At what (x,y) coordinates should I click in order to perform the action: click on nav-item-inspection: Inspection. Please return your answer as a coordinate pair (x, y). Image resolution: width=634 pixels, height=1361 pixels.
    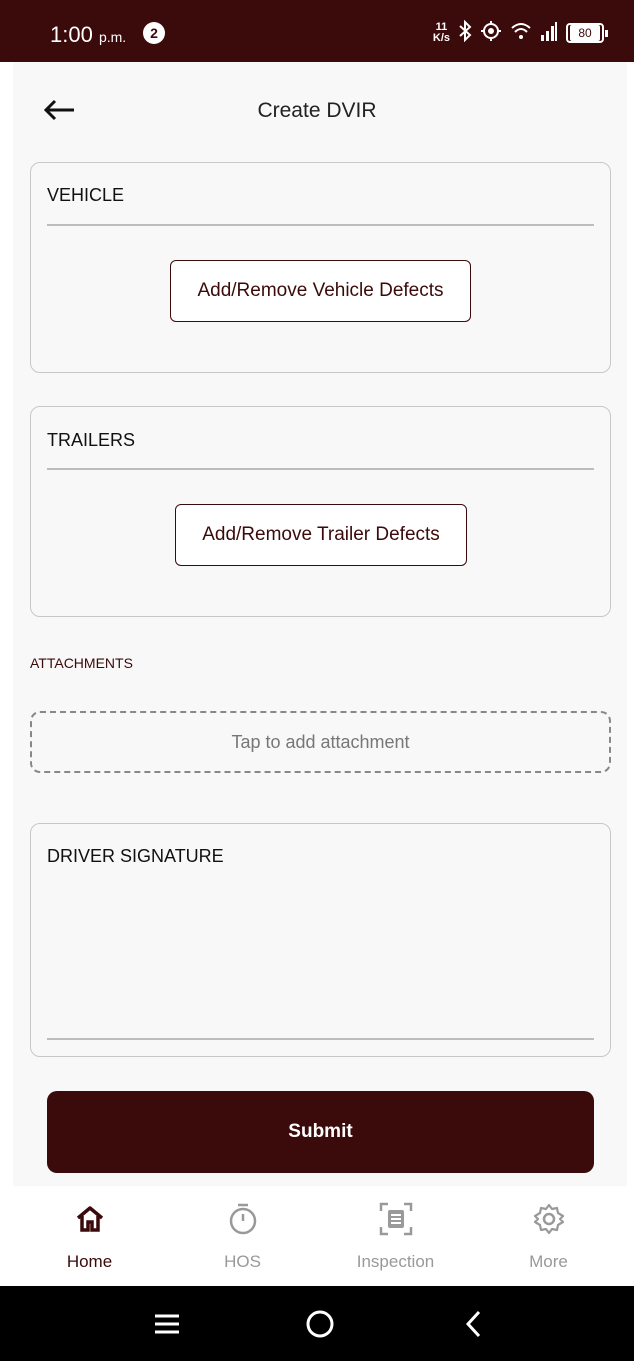
    Looking at the image, I should click on (395, 1236).